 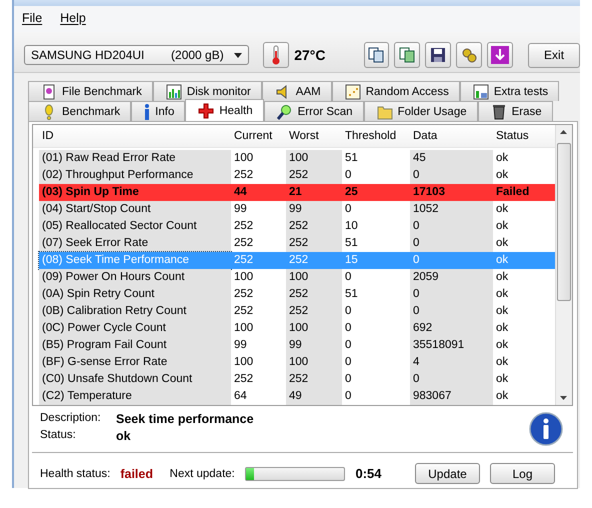 What do you see at coordinates (297, 91) in the screenshot?
I see `tab: AAM` at bounding box center [297, 91].